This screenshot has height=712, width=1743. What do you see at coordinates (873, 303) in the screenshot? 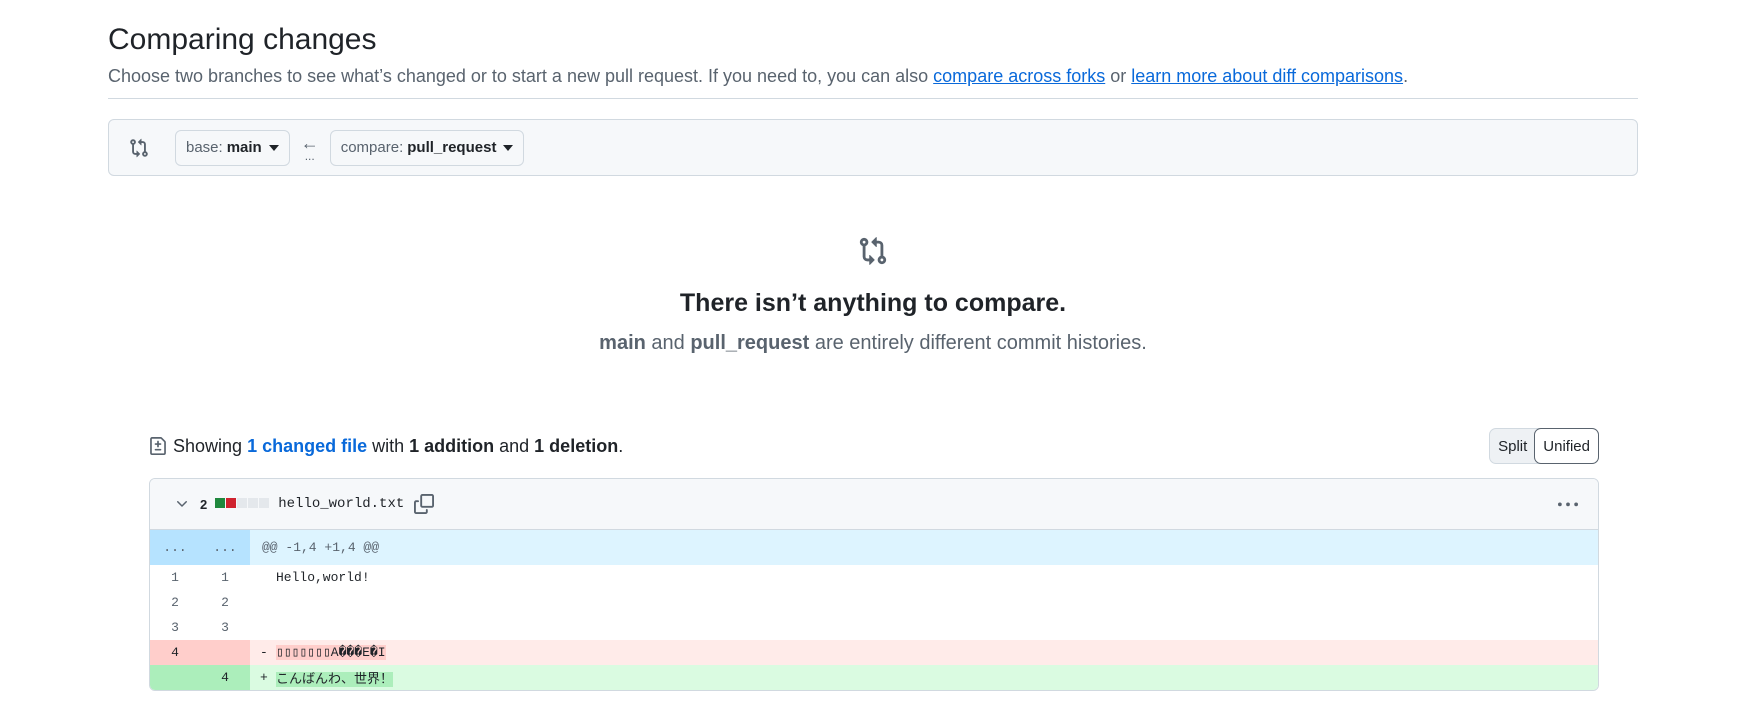
I see `blankslate-title: There isn’t anything to compare.` at bounding box center [873, 303].